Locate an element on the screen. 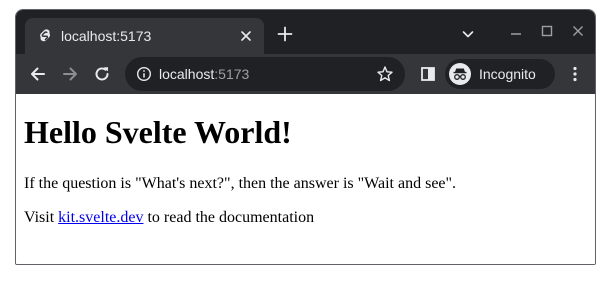  profile-label: Incognito is located at coordinates (507, 74).